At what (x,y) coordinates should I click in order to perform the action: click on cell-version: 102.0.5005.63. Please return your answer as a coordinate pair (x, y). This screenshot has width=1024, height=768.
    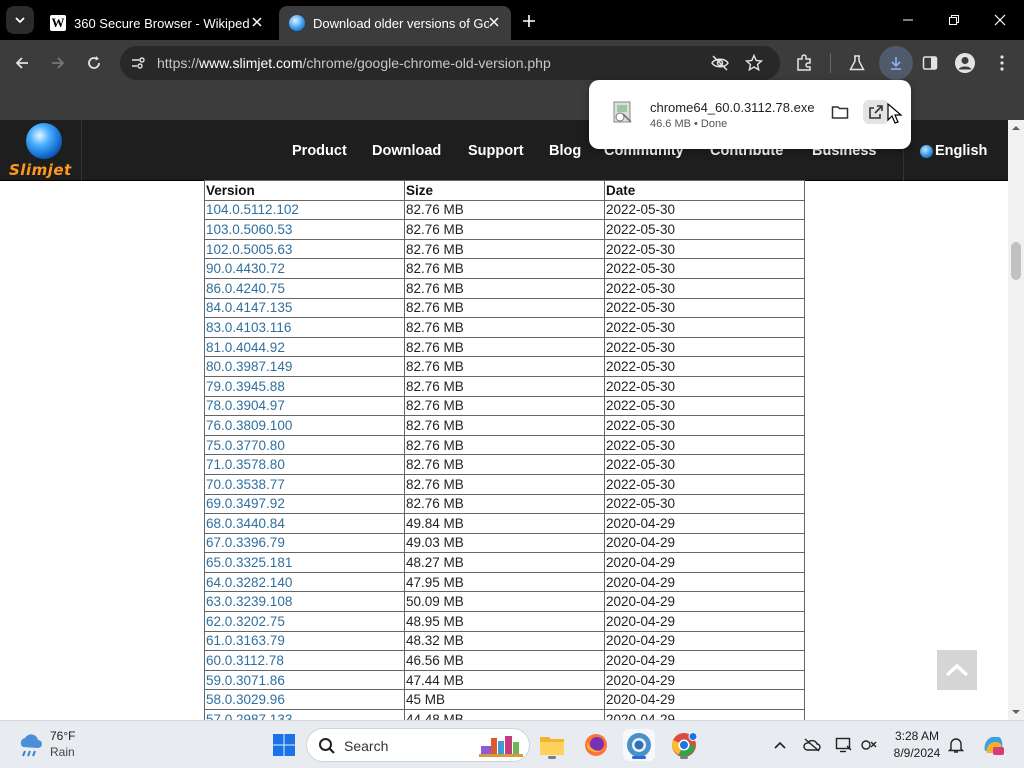
    Looking at the image, I should click on (304, 249).